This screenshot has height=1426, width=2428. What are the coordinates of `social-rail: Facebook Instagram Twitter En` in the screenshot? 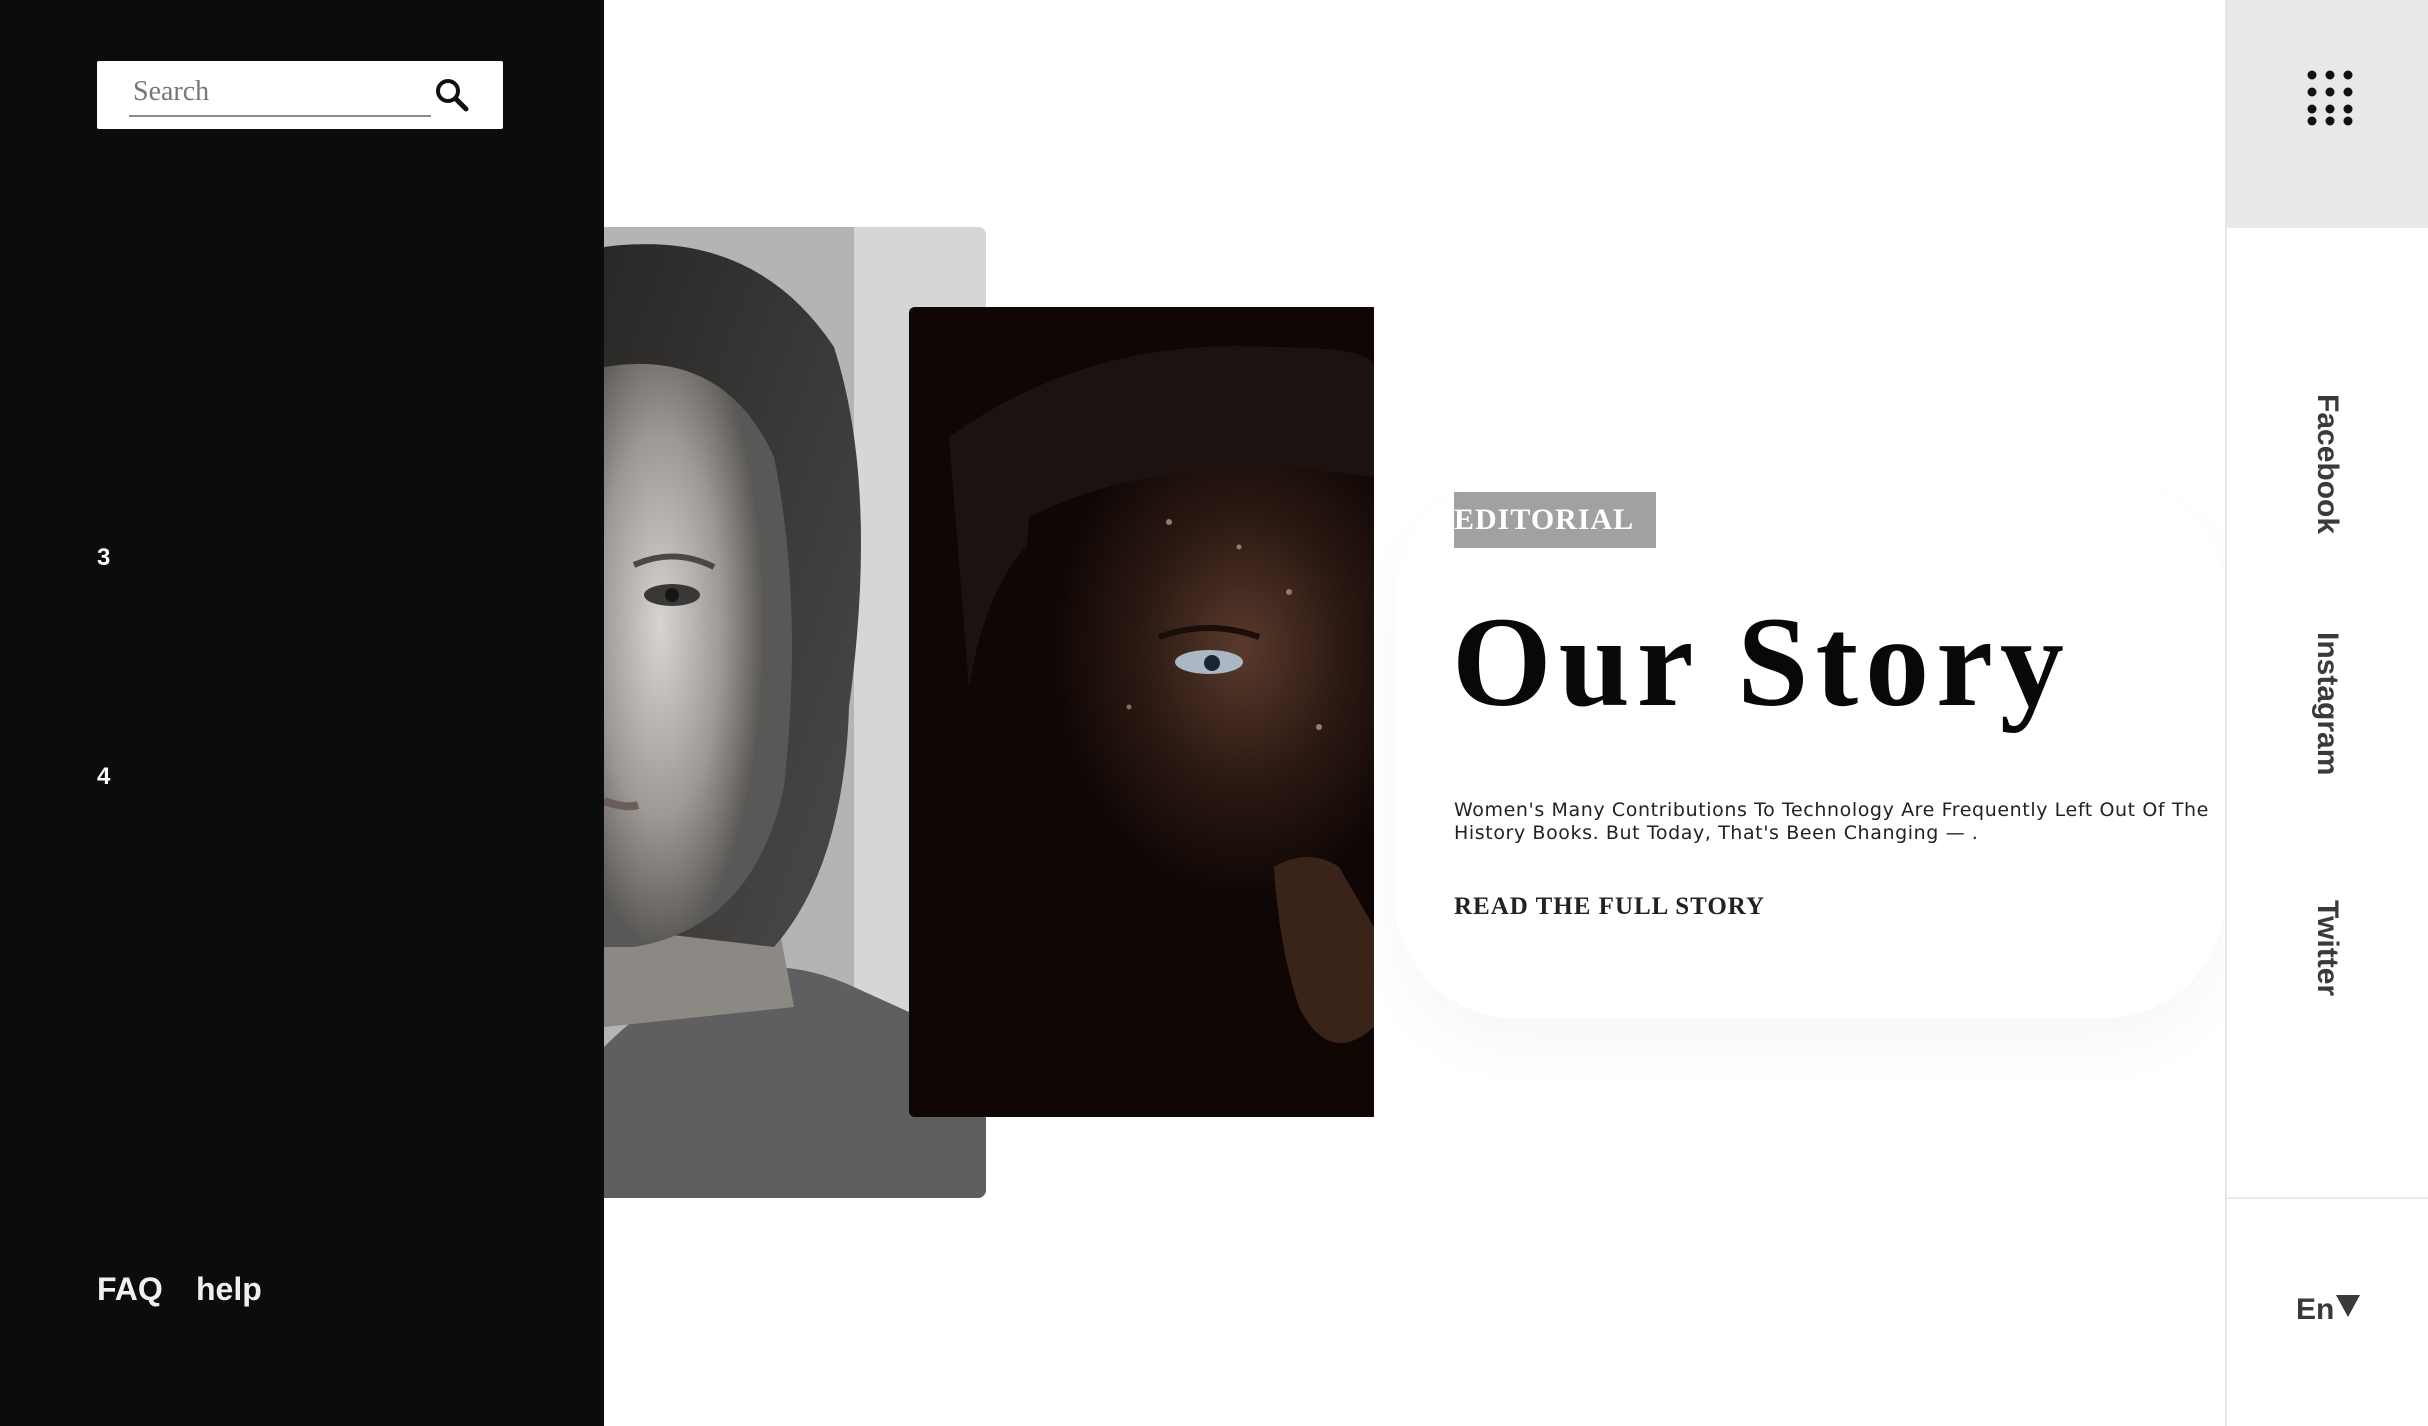 It's located at (2326, 713).